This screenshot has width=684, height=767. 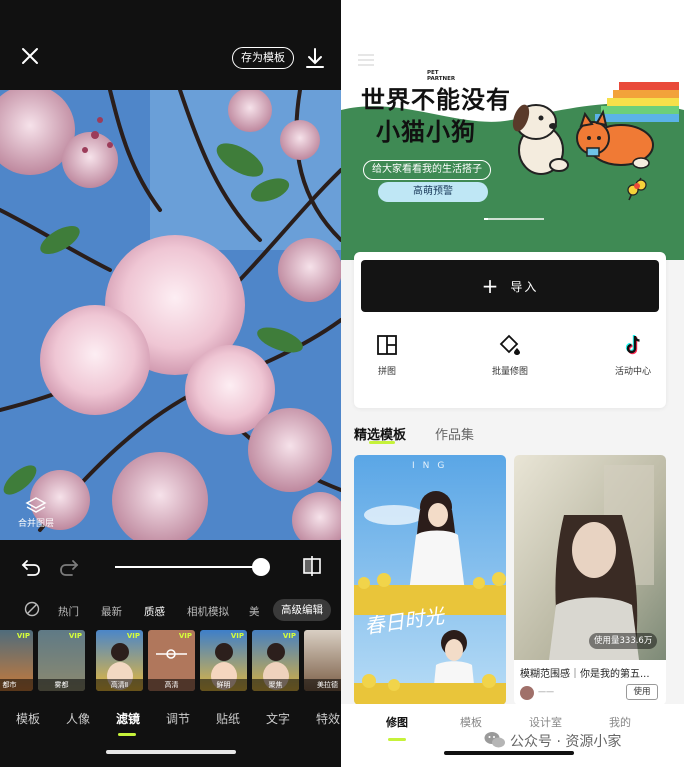 What do you see at coordinates (471, 722) in the screenshot?
I see `nav-template: 模板` at bounding box center [471, 722].